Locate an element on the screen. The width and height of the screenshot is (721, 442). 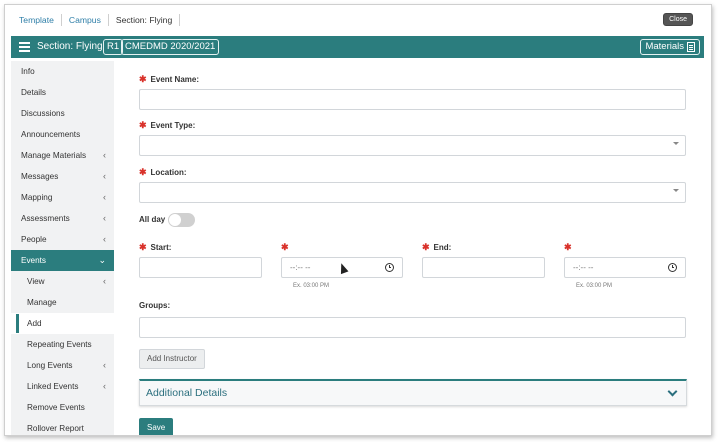
event-type-label: ✱ Event Type: is located at coordinates (167, 125).